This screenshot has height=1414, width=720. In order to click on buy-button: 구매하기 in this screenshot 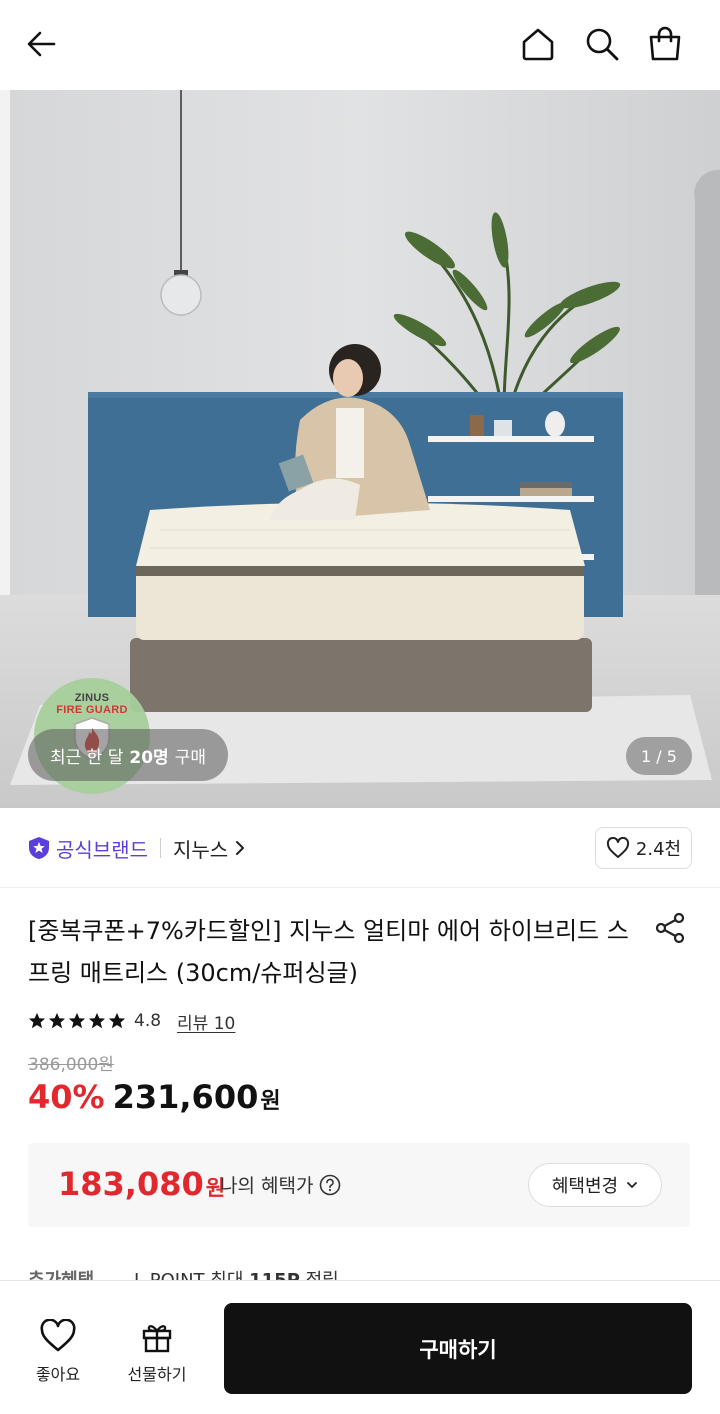, I will do `click(458, 1348)`.